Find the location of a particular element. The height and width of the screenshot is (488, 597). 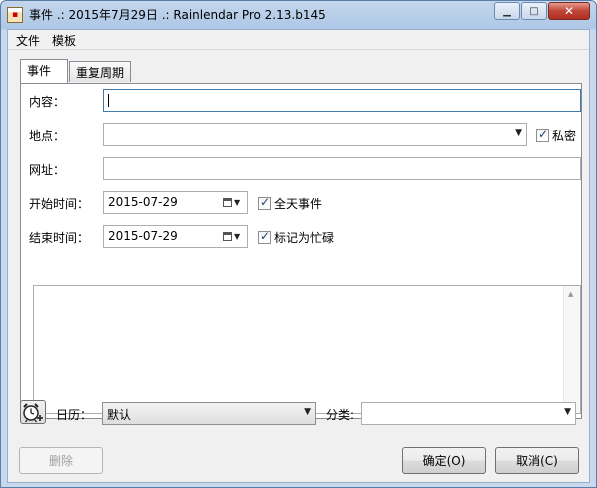

content-input is located at coordinates (342, 100).